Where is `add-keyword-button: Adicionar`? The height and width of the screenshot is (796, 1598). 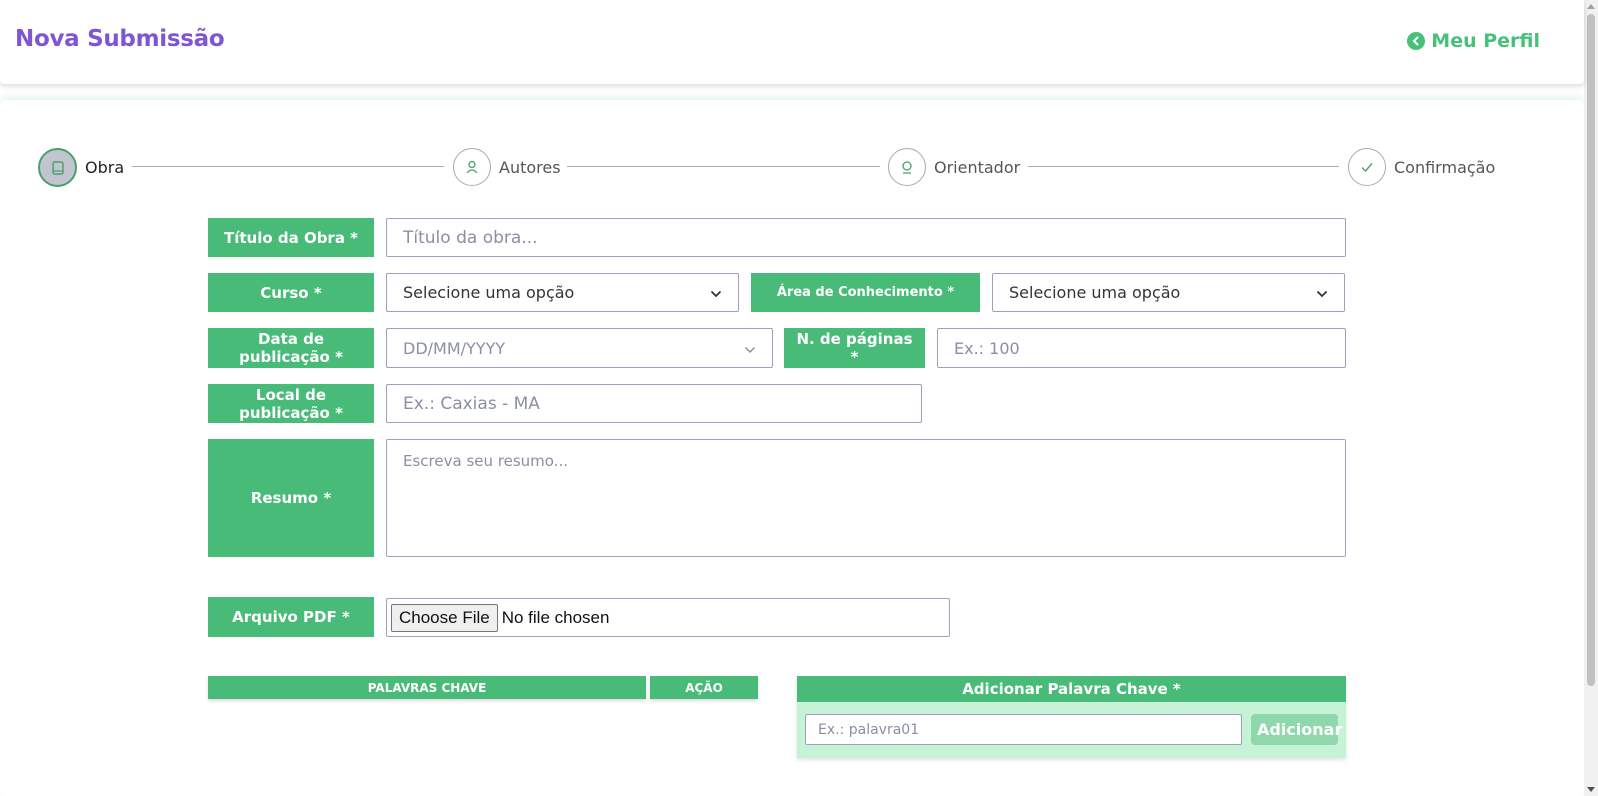 add-keyword-button: Adicionar is located at coordinates (1296, 729).